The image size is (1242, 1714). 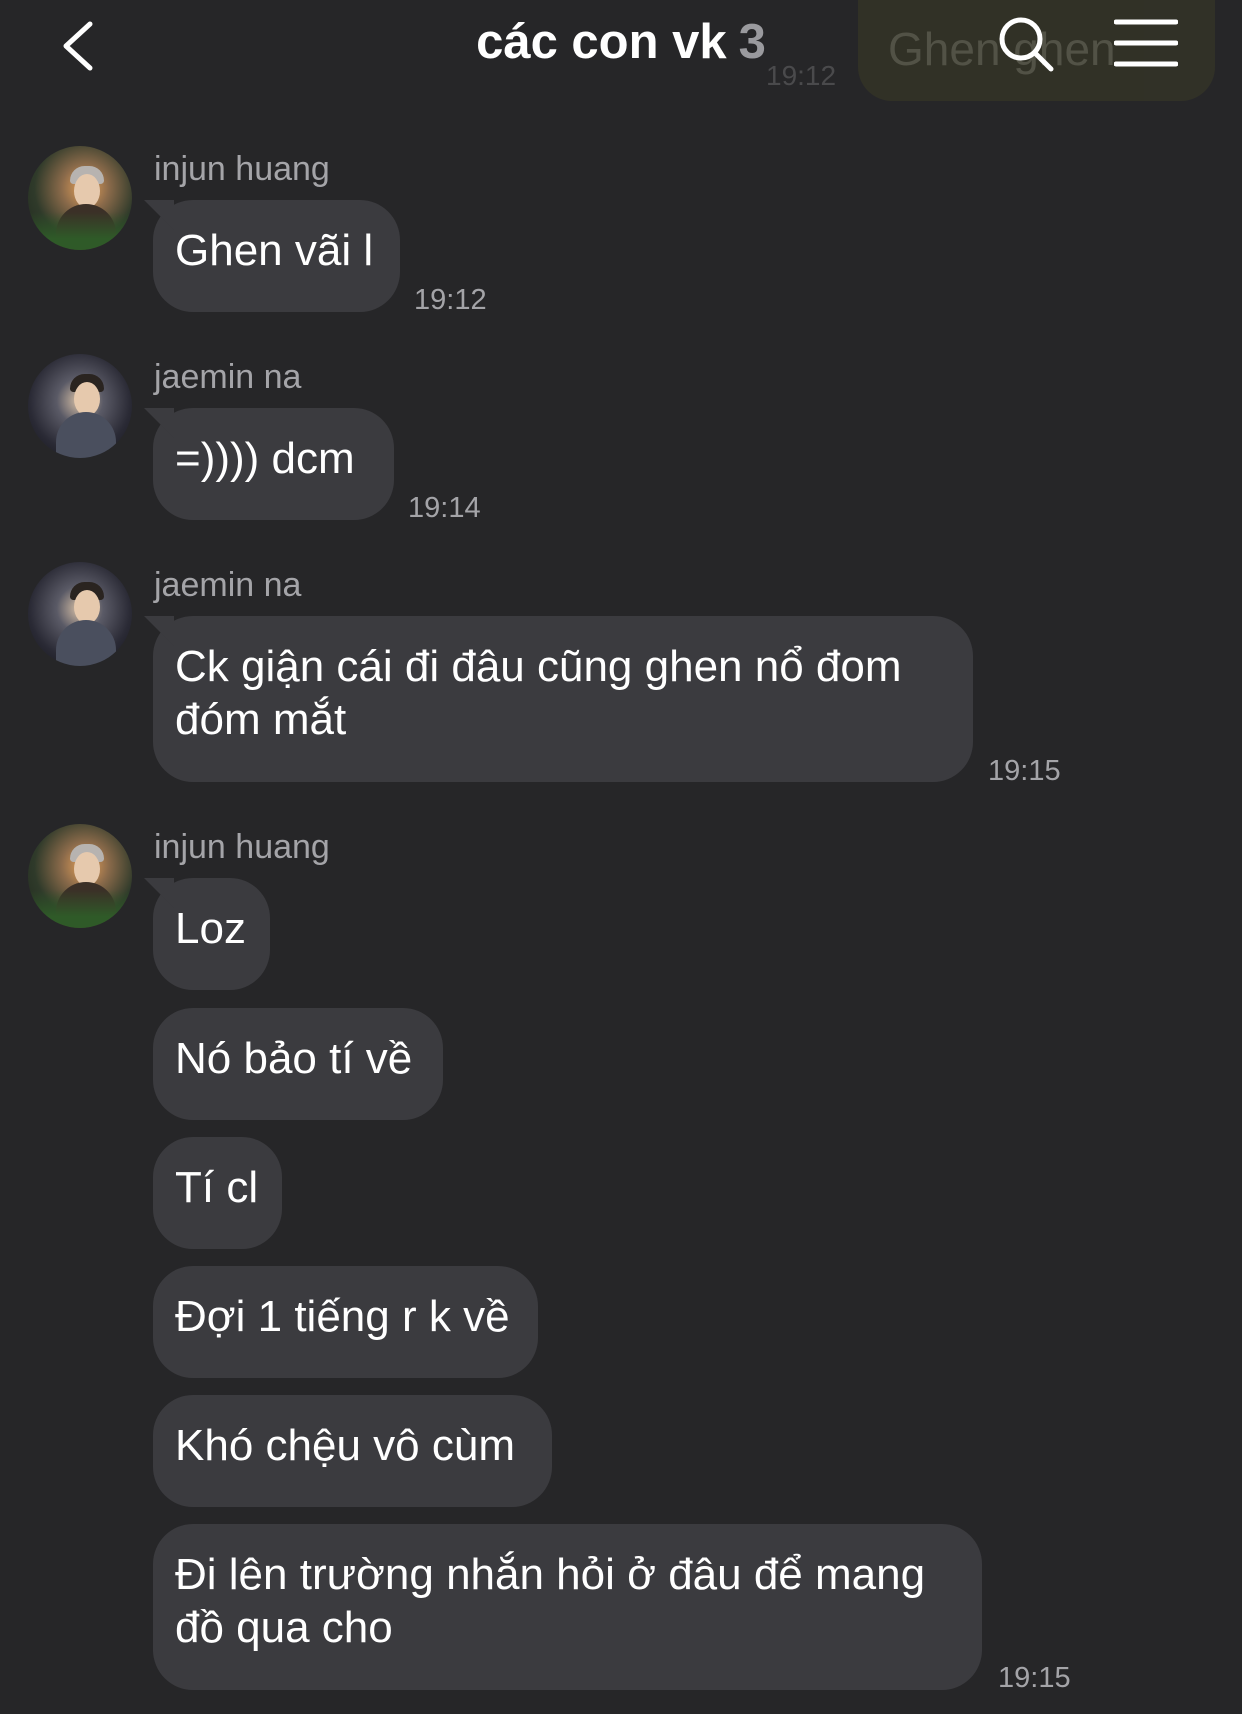 I want to click on message-bubble: Đợi 1 tiếng r k về, so click(x=345, y=1322).